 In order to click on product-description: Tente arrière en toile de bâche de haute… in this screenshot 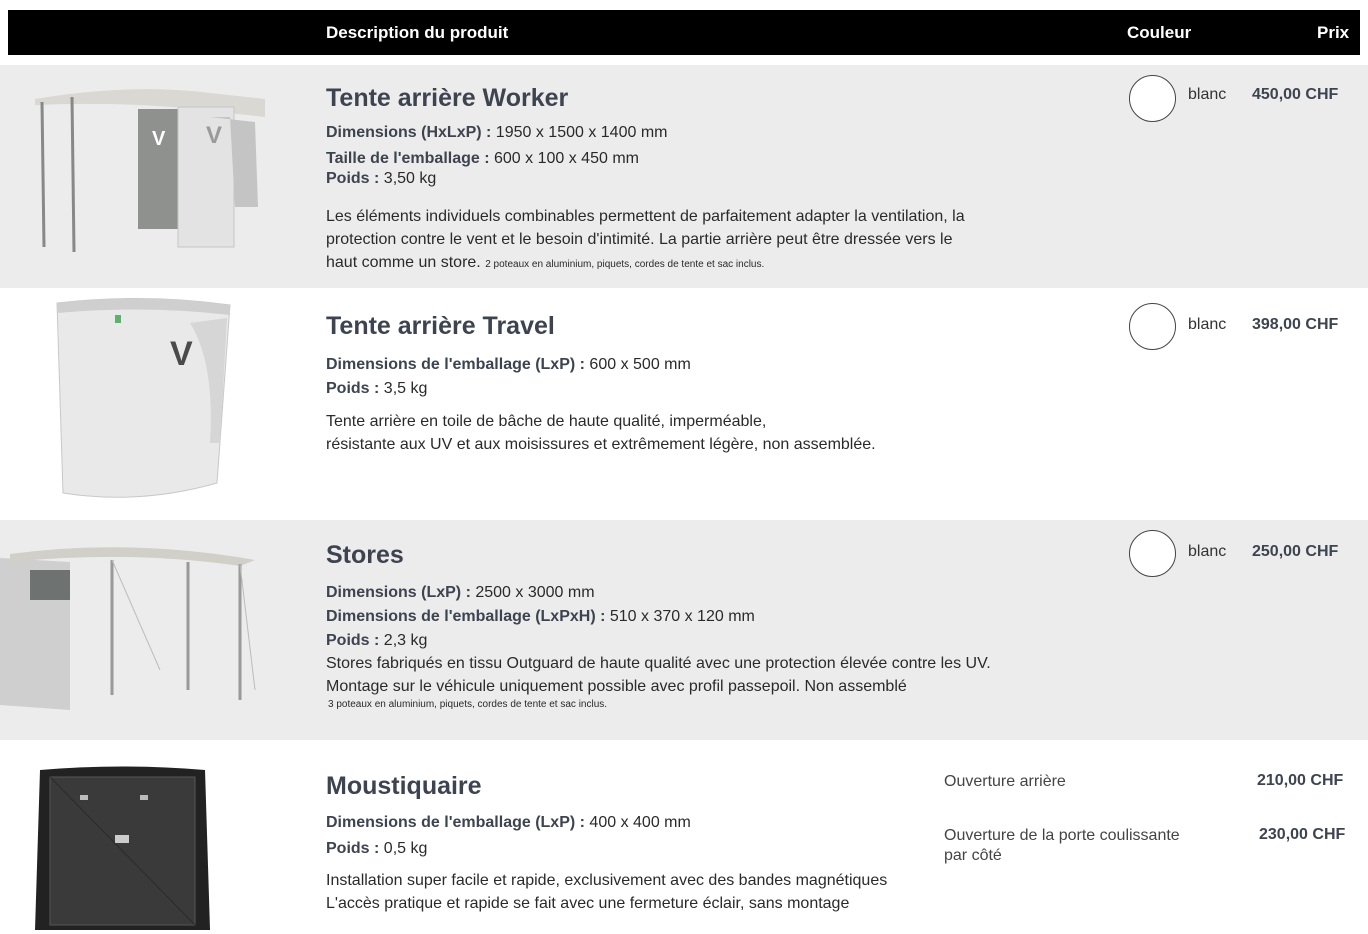, I will do `click(601, 433)`.